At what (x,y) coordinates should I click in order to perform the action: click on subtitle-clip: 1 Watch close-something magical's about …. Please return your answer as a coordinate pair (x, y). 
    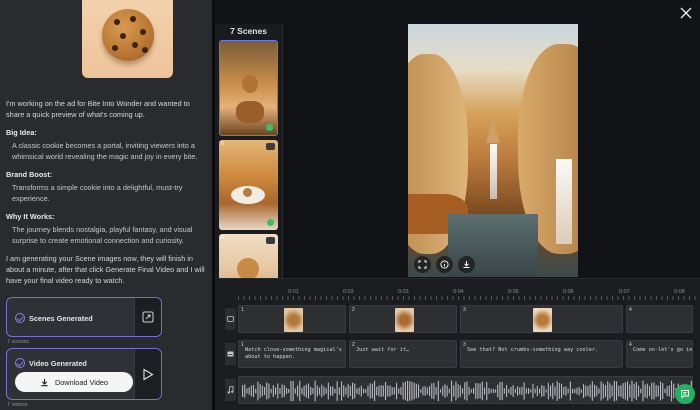
    Looking at the image, I should click on (292, 354).